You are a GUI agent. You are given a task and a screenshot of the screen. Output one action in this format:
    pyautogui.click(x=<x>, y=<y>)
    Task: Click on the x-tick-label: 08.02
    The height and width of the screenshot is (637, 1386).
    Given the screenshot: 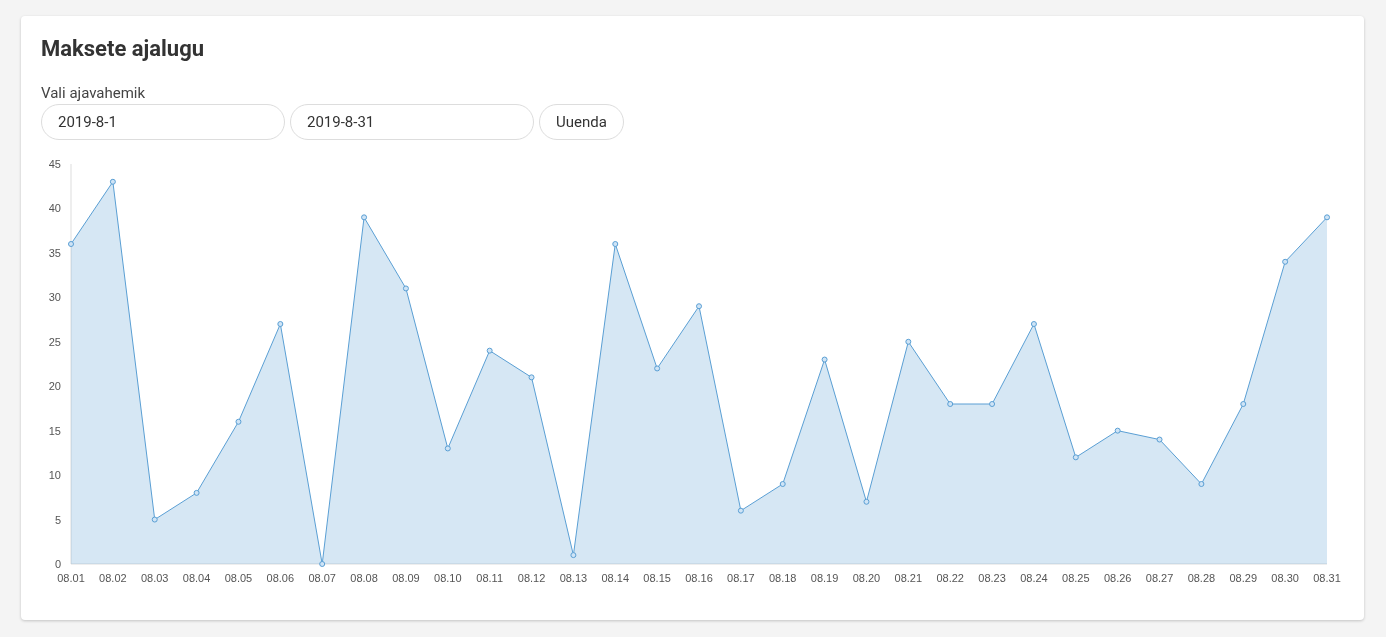 What is the action you would take?
    pyautogui.click(x=113, y=578)
    